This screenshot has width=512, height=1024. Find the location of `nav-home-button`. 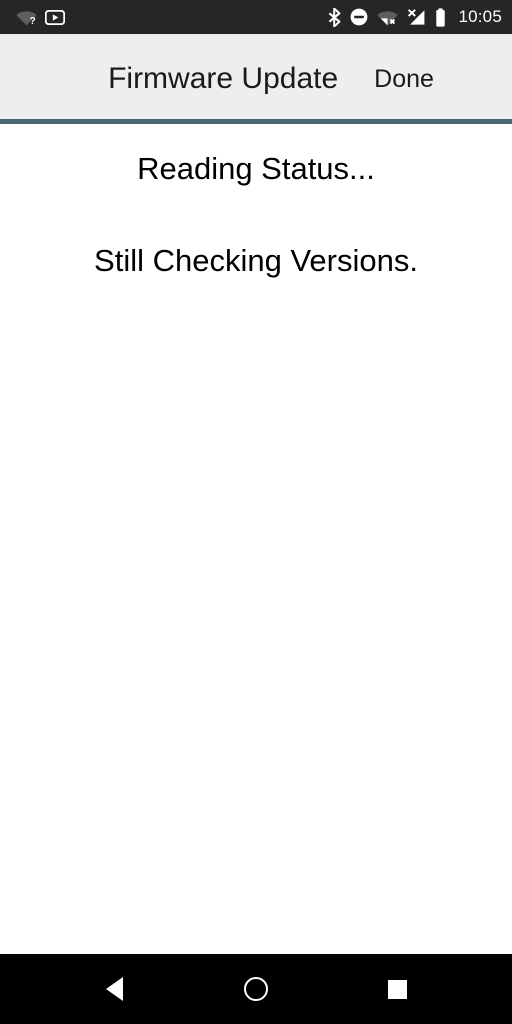

nav-home-button is located at coordinates (256, 989).